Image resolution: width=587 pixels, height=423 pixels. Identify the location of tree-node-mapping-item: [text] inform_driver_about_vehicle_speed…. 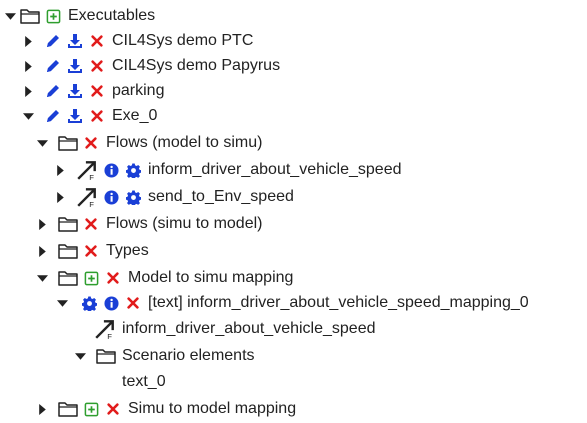
(290, 303).